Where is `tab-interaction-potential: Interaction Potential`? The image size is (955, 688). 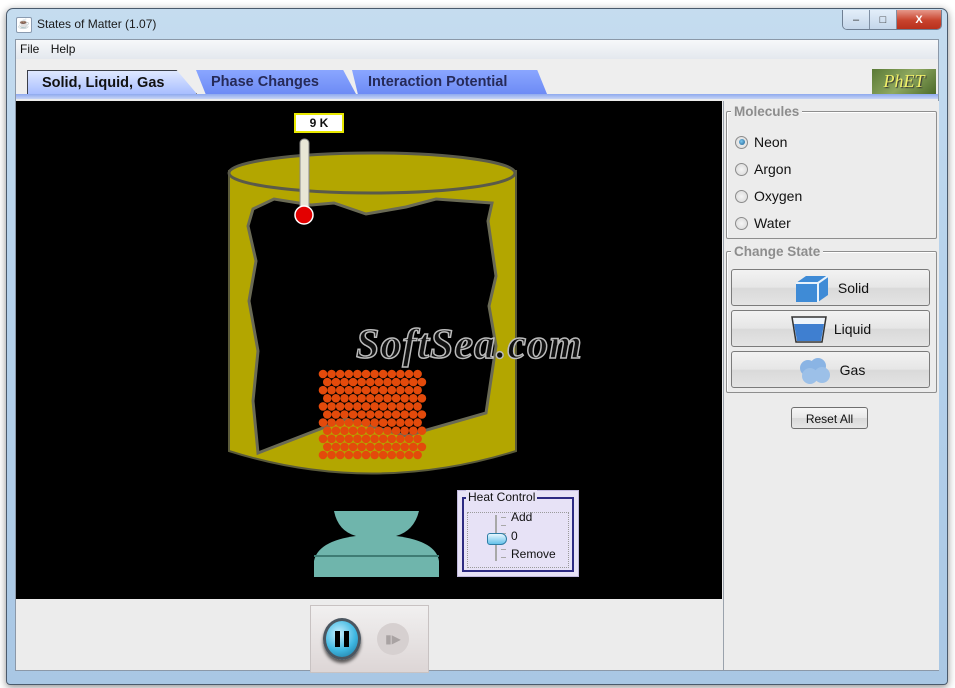
tab-interaction-potential: Interaction Potential is located at coordinates (449, 82).